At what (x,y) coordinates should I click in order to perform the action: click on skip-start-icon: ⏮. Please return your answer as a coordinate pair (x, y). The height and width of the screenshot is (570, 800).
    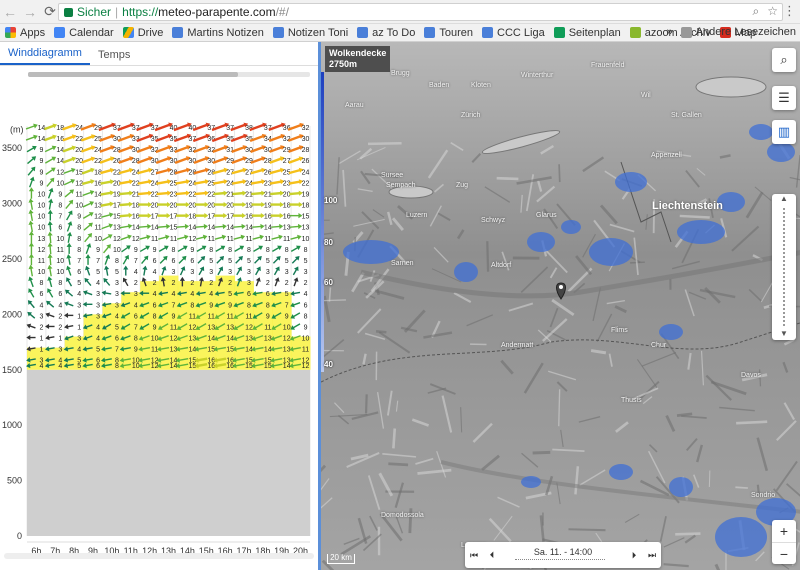
    Looking at the image, I should click on (474, 555).